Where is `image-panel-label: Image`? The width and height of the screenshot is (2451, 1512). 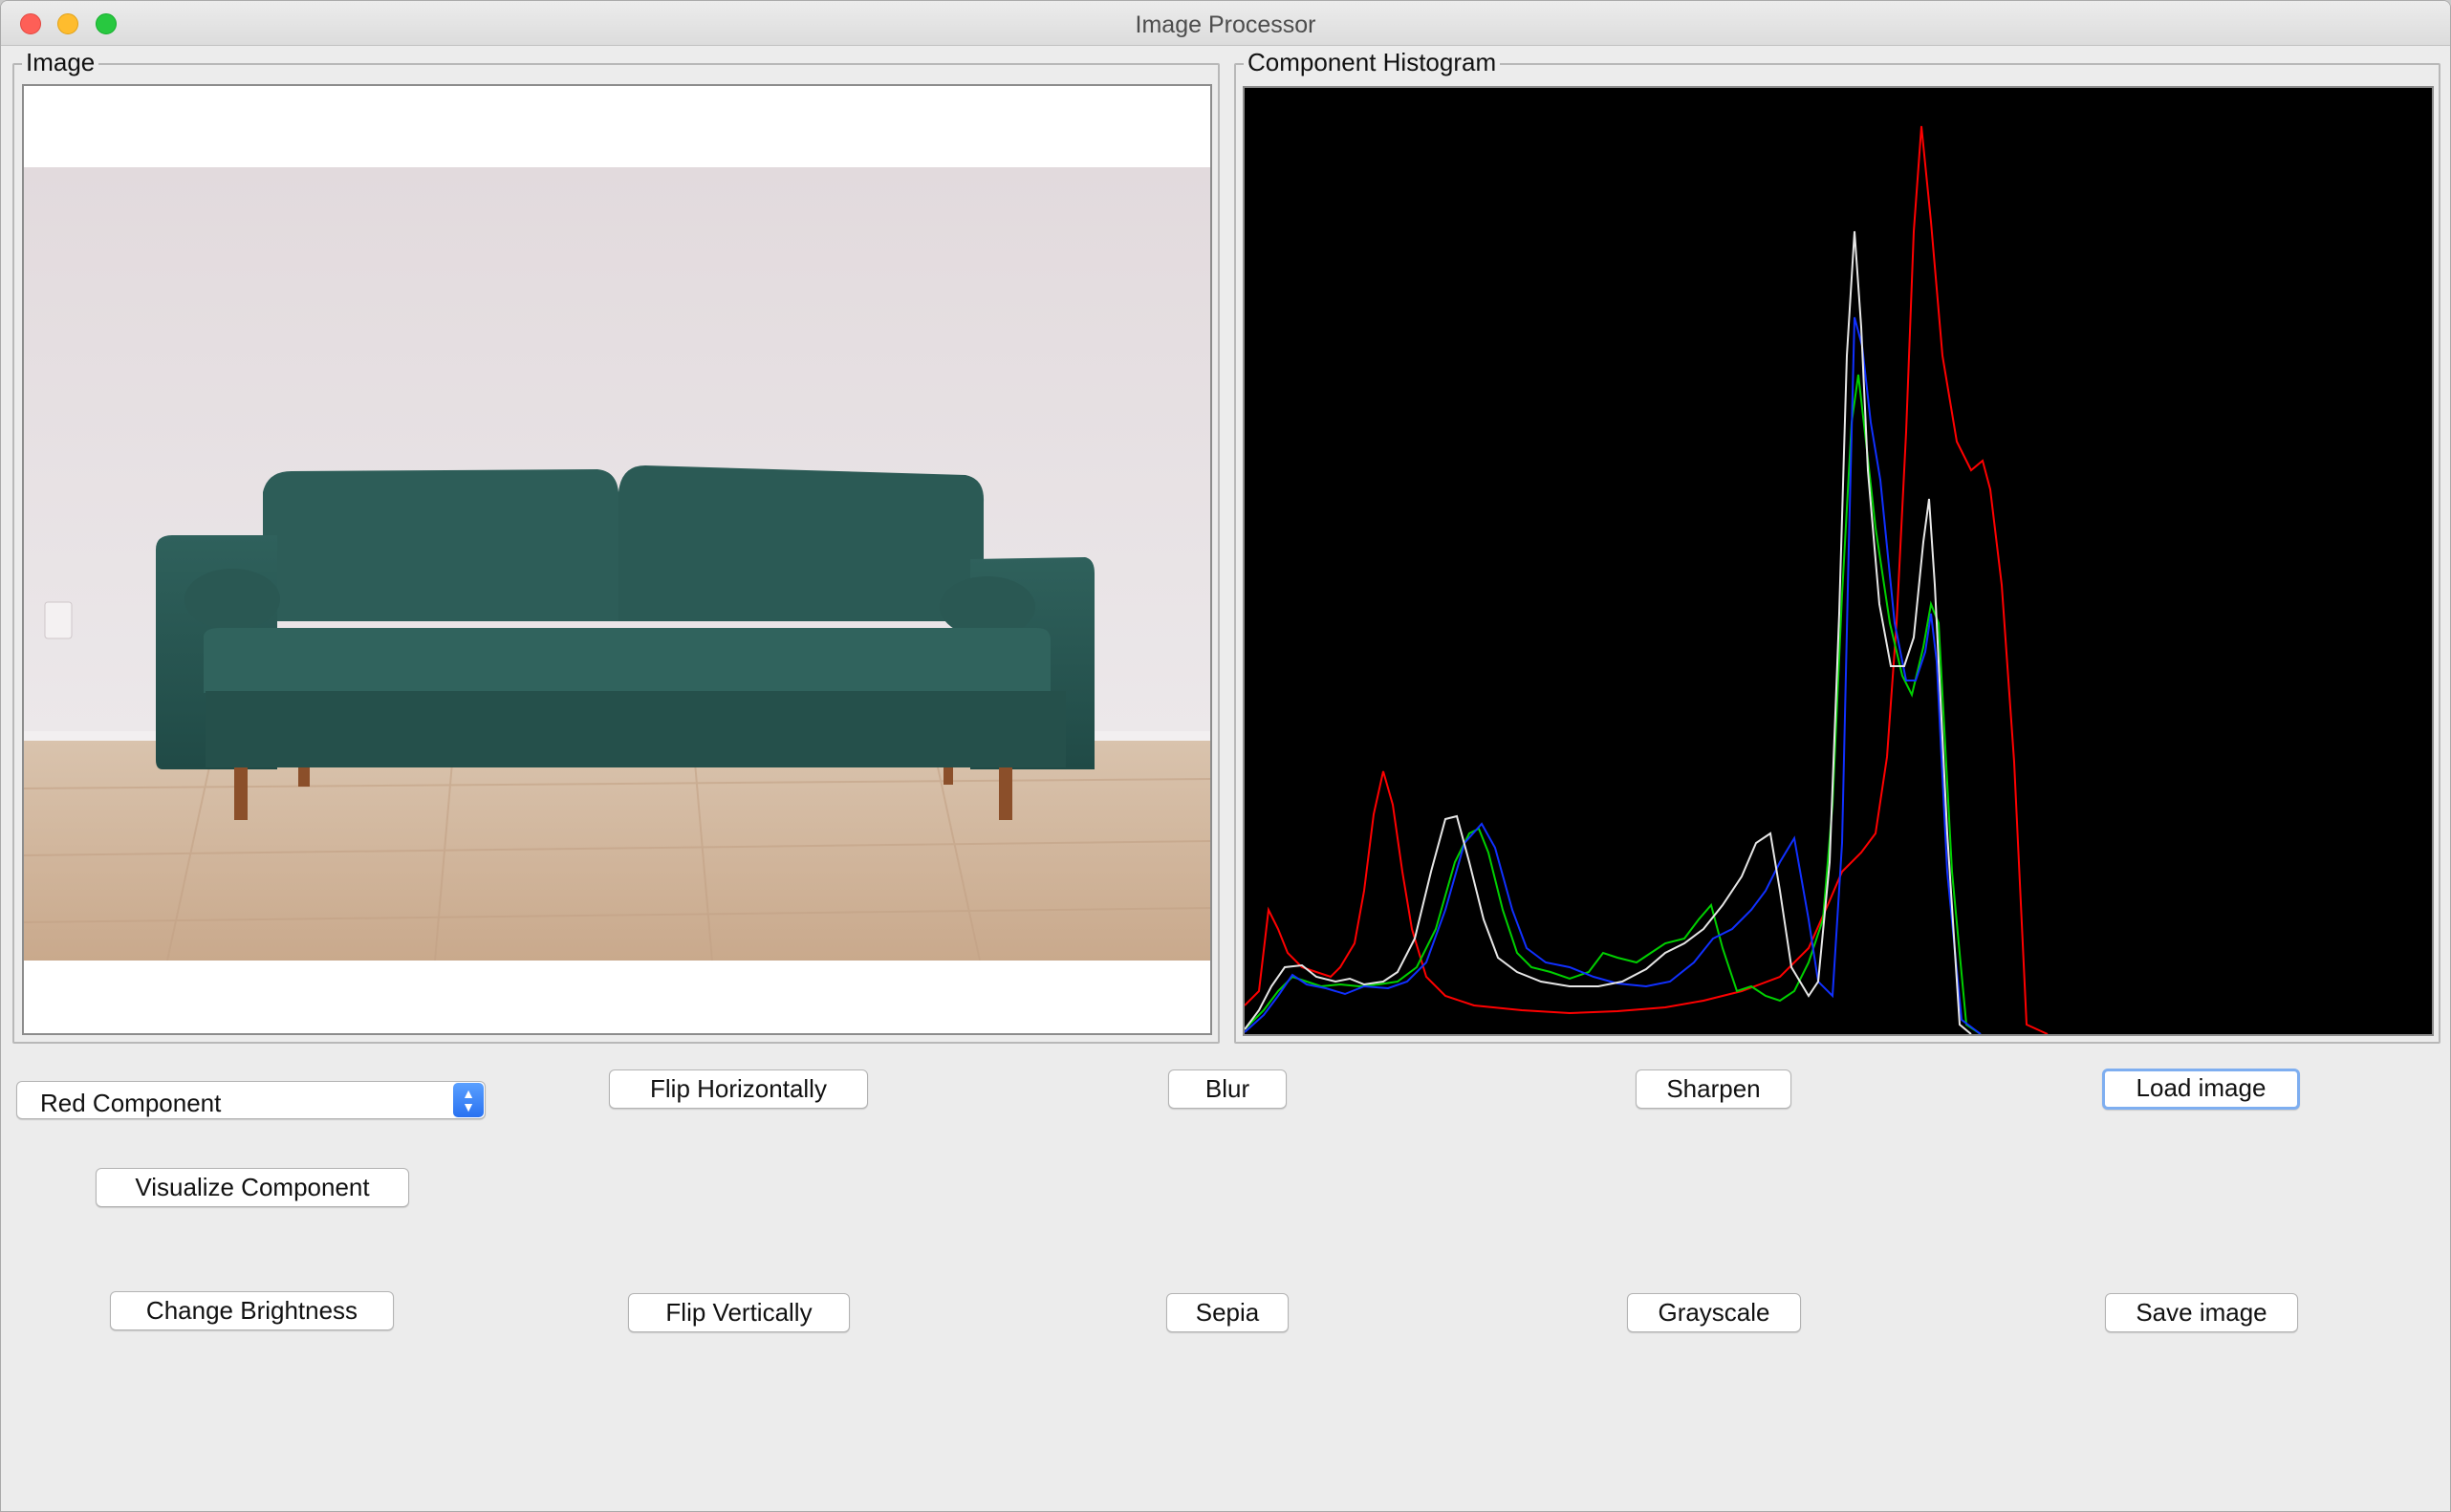
image-panel-label: Image is located at coordinates (60, 62).